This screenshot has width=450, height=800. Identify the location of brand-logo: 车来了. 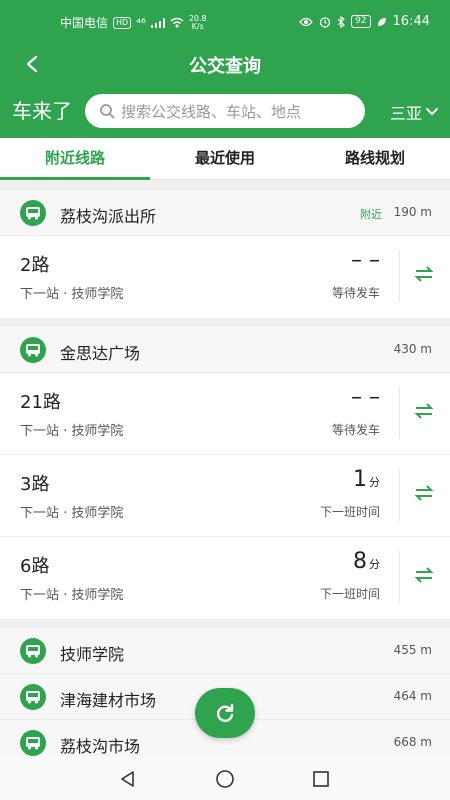
(42, 111).